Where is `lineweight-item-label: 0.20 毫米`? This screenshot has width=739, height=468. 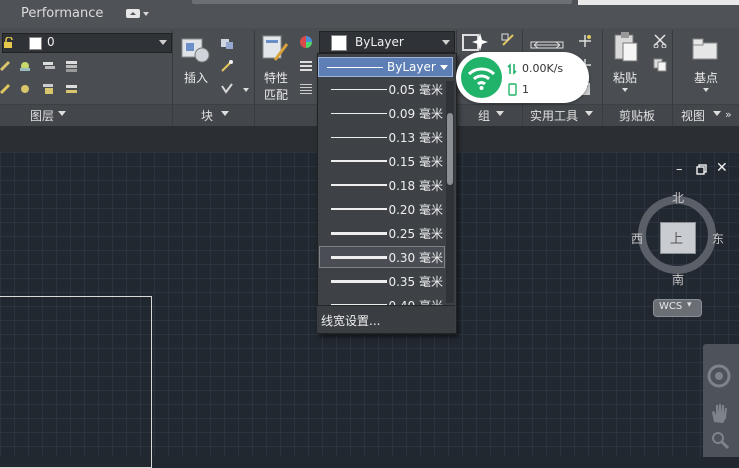
lineweight-item-label: 0.20 毫米 is located at coordinates (415, 210).